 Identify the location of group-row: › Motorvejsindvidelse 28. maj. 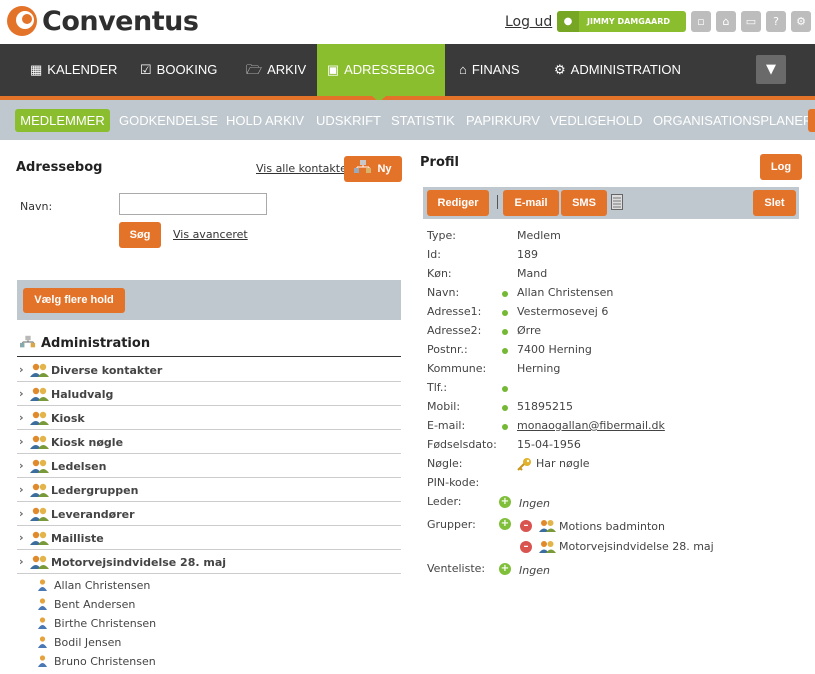
(209, 562).